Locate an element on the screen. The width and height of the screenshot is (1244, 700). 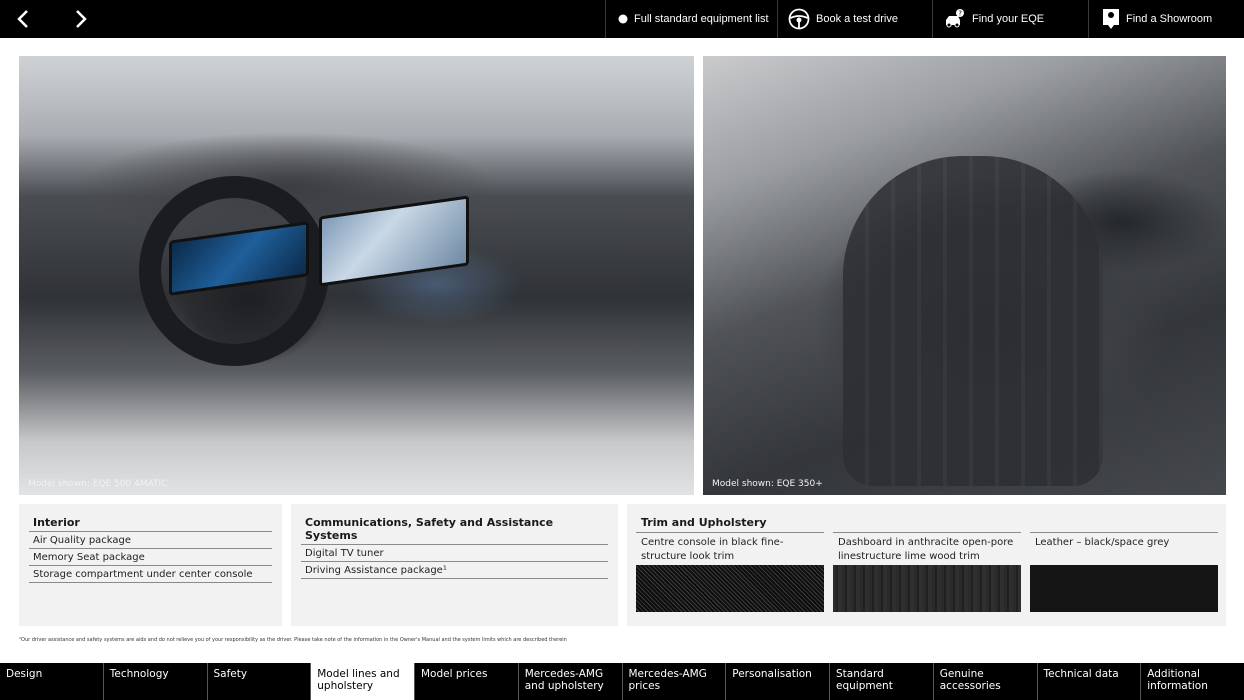
nav-amg-prices: Mercedes-AMG prices is located at coordinates (673, 681).